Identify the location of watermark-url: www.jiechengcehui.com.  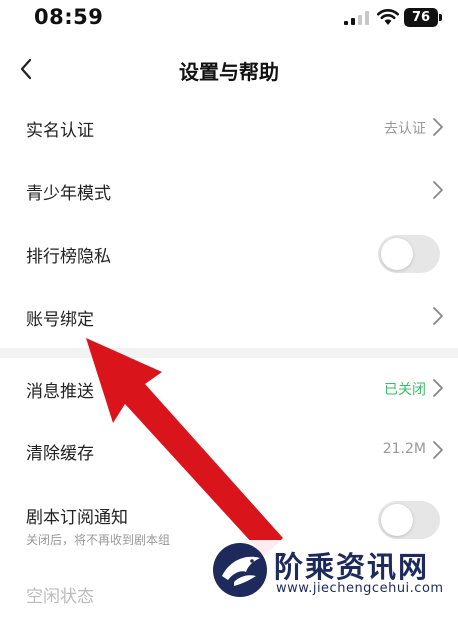
(360, 588).